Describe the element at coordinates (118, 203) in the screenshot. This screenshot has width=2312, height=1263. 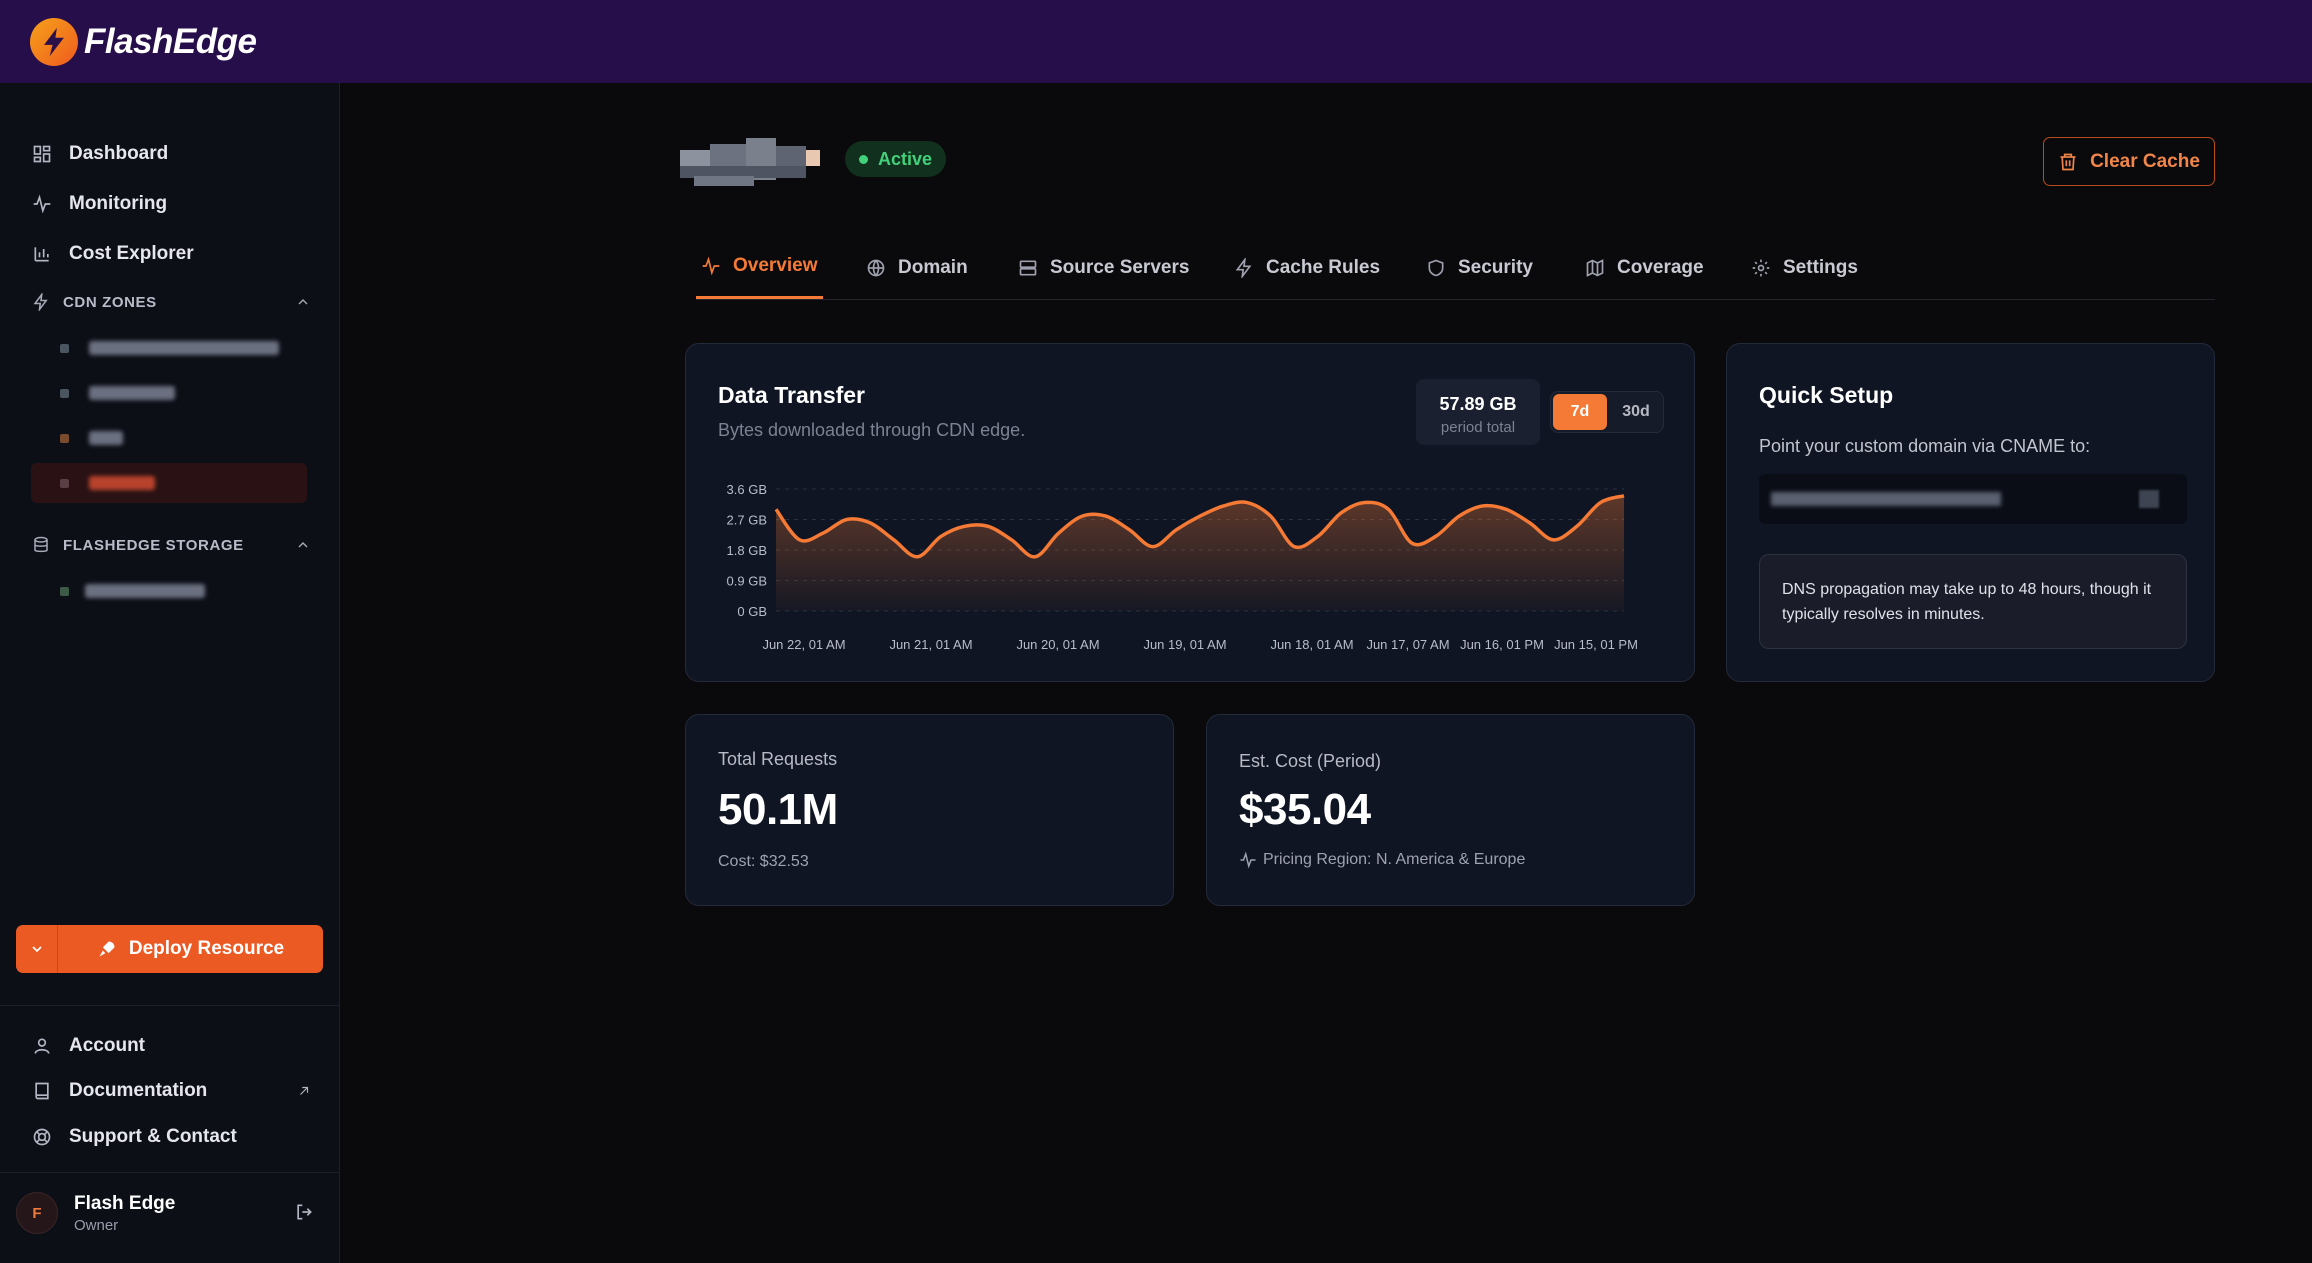
I see `sidebar-item-label: Monitoring` at that location.